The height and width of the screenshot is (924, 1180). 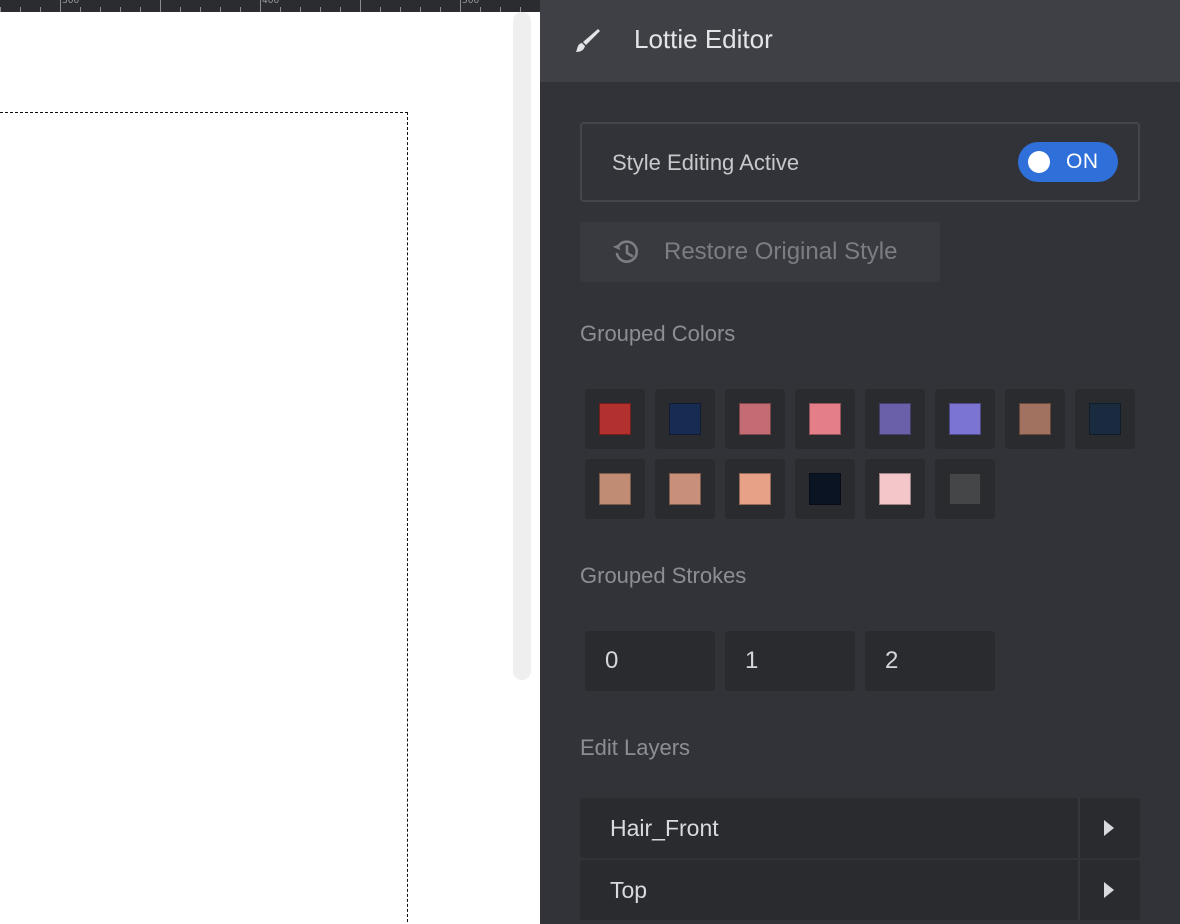 What do you see at coordinates (1039, 162) in the screenshot?
I see `toggle-knob` at bounding box center [1039, 162].